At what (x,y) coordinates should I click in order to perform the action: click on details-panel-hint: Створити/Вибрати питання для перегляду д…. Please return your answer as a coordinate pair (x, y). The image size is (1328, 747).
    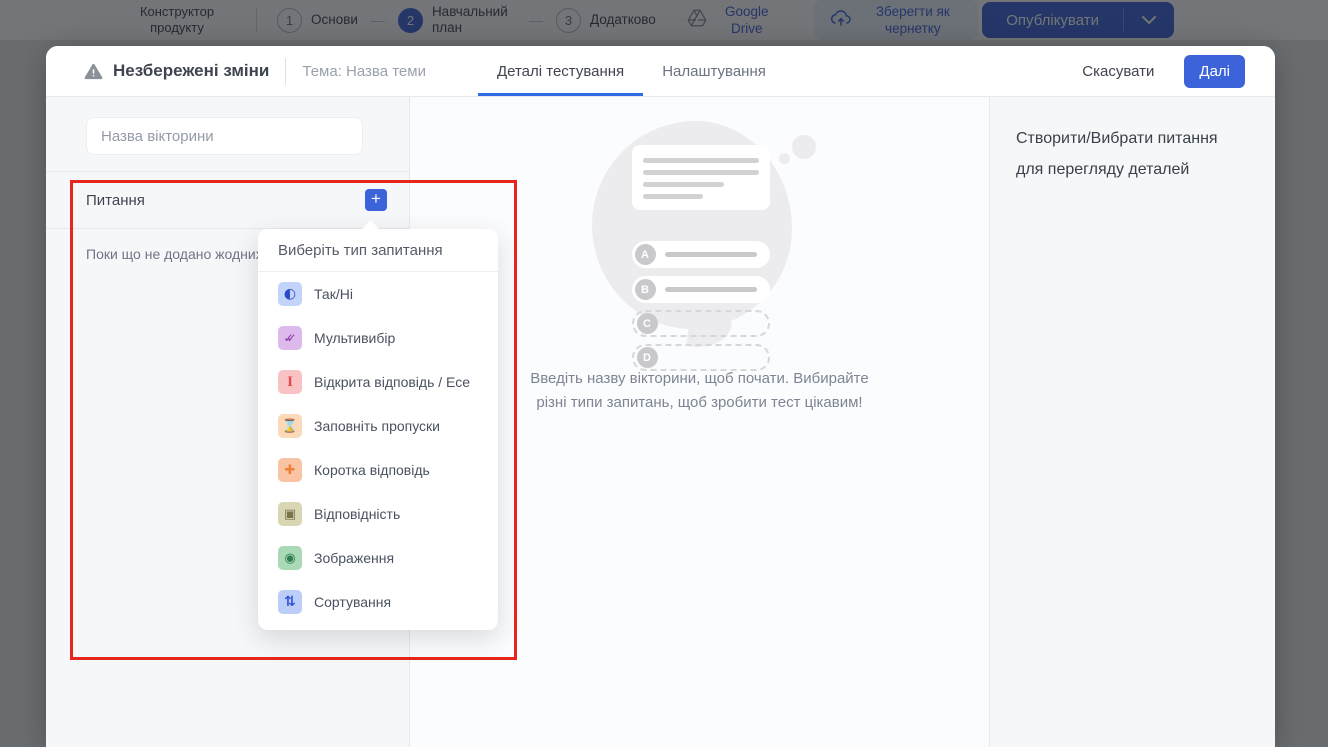
    Looking at the image, I should click on (1117, 154).